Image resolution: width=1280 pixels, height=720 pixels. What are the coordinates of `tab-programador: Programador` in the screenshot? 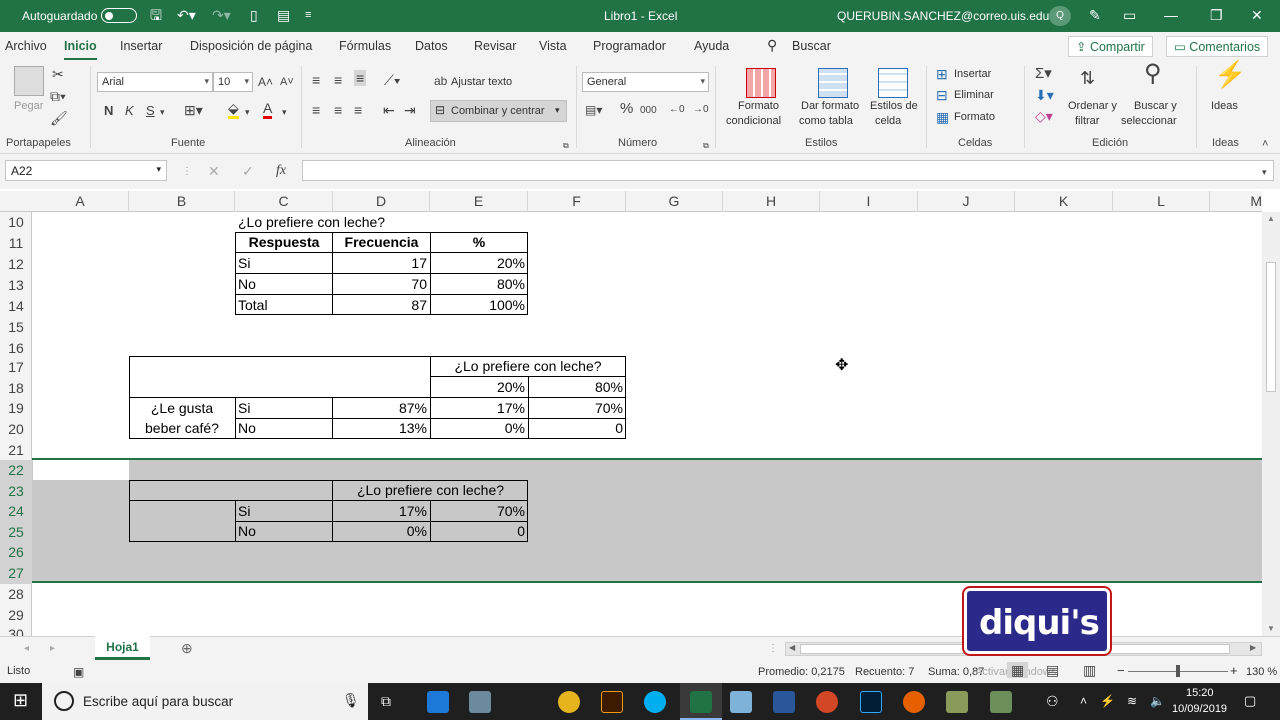 It's located at (629, 46).